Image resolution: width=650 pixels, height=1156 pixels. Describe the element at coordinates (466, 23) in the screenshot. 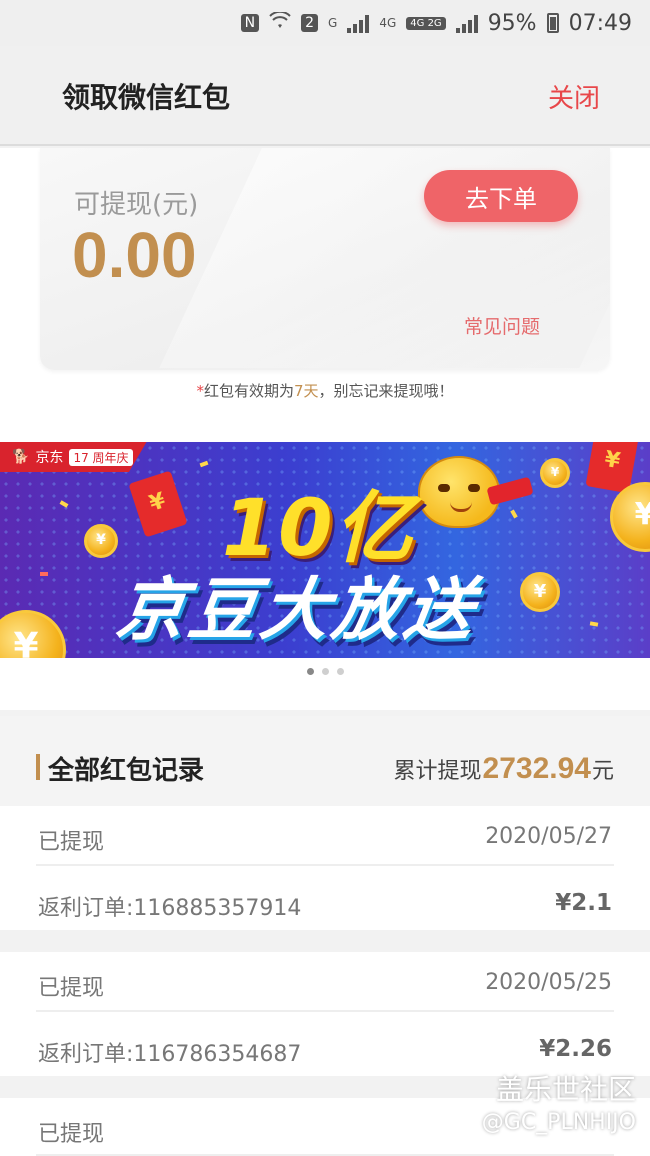

I see `signal-bars-2-icon` at that location.